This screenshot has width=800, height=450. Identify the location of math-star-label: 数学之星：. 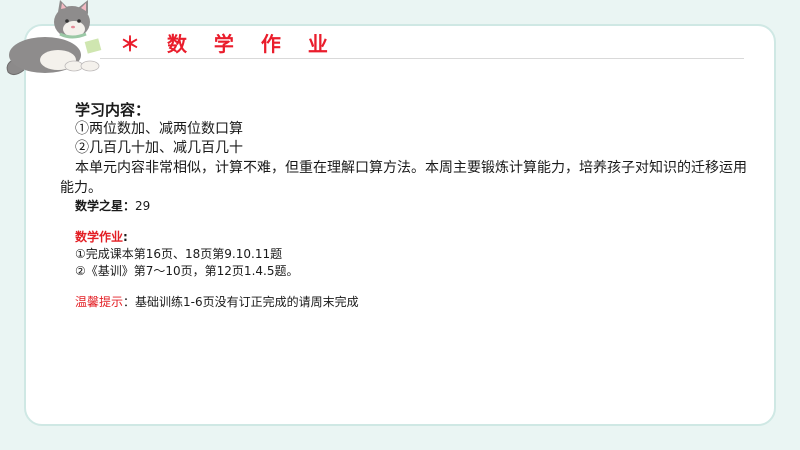
(105, 206).